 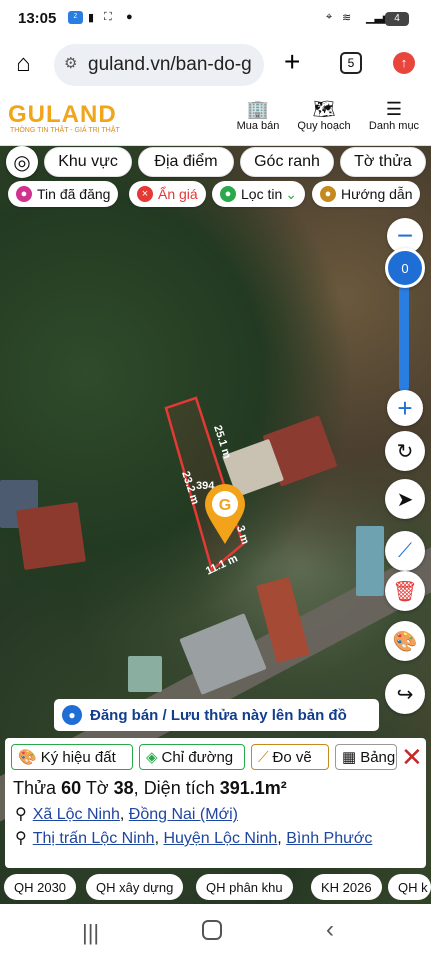 I want to click on nav-danh-muc: ☰ Danh mục, so click(x=394, y=115).